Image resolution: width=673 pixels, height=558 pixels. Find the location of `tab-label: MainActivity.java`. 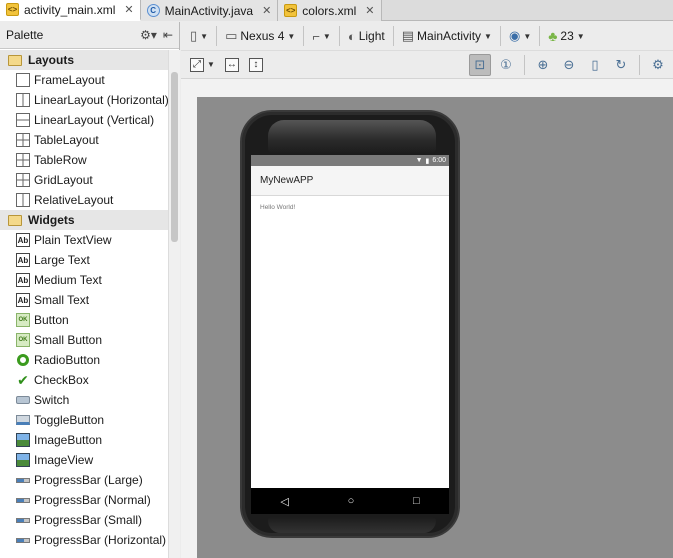

tab-label: MainActivity.java is located at coordinates (209, 10).